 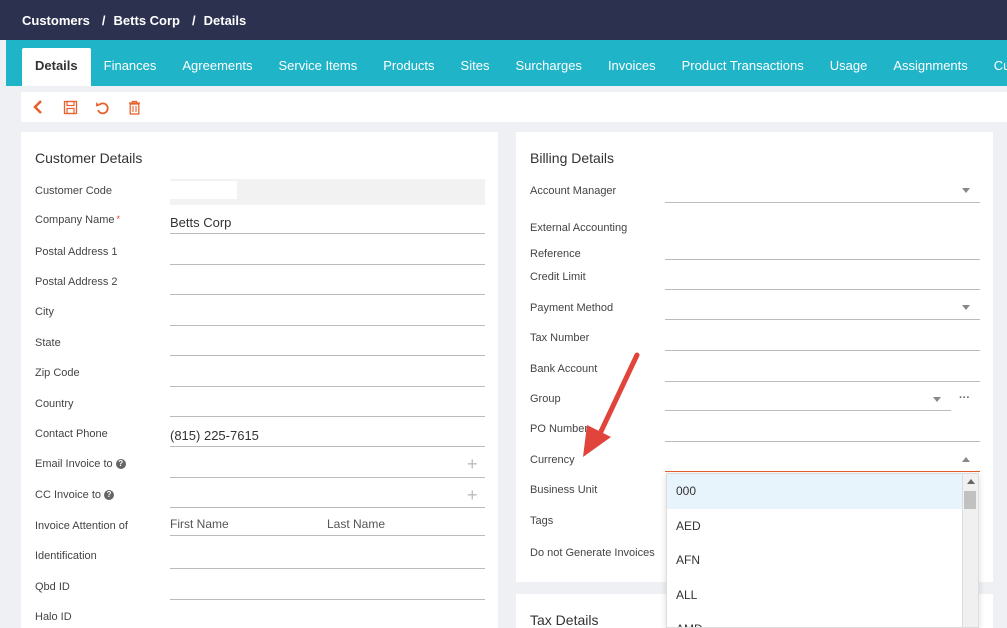 I want to click on email-invoice-to-label: Email Invoice to?, so click(x=80, y=464).